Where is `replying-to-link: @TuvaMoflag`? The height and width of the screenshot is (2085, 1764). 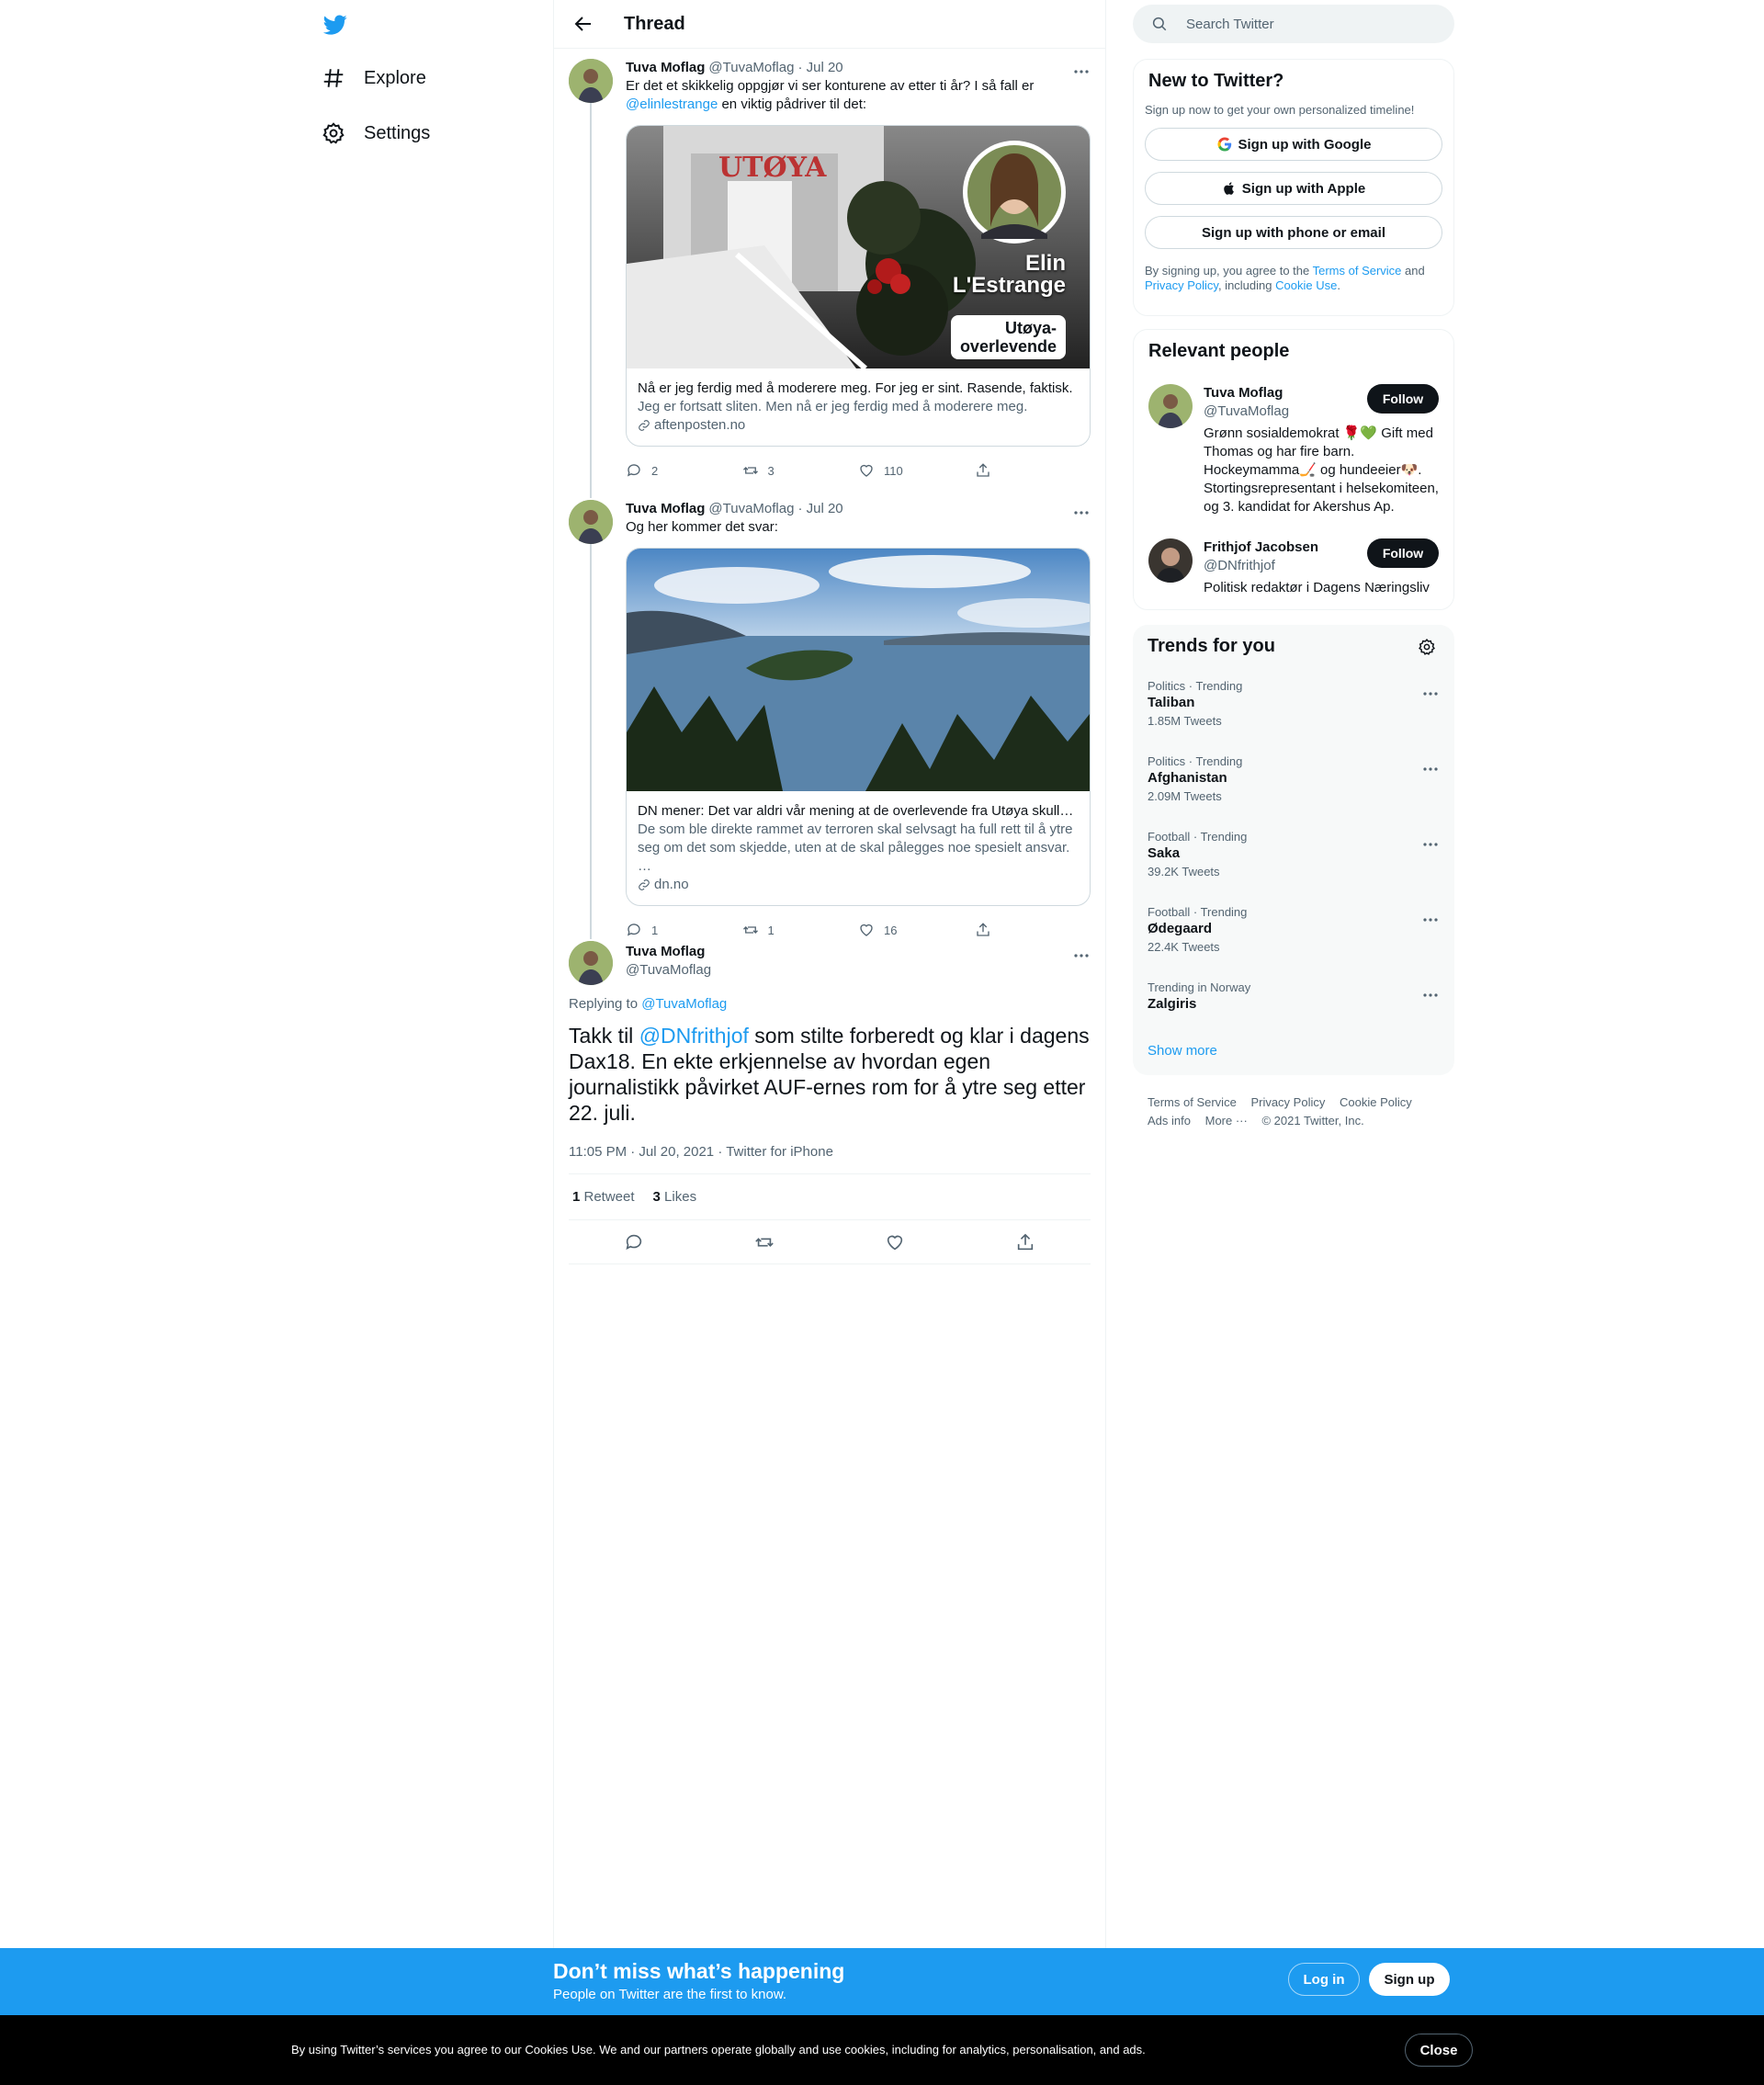
replying-to-link: @TuvaMoflag is located at coordinates (684, 1004).